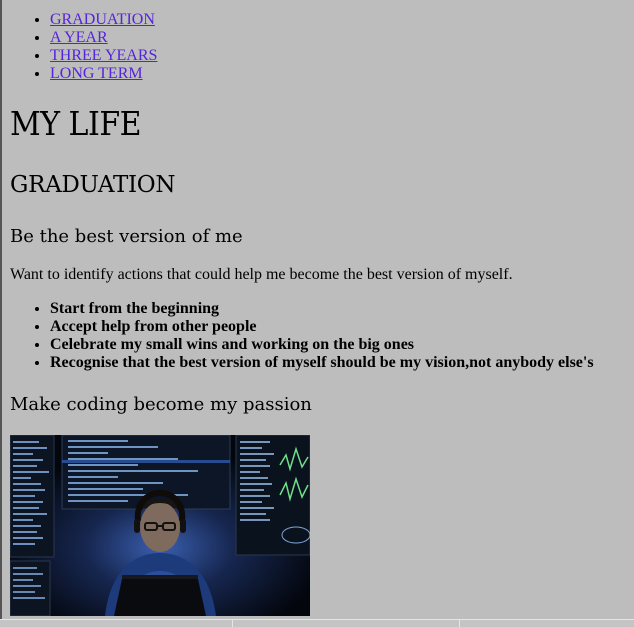 Image resolution: width=634 pixels, height=627 pixels. I want to click on nav-link-a-year: A YEAR, so click(79, 37).